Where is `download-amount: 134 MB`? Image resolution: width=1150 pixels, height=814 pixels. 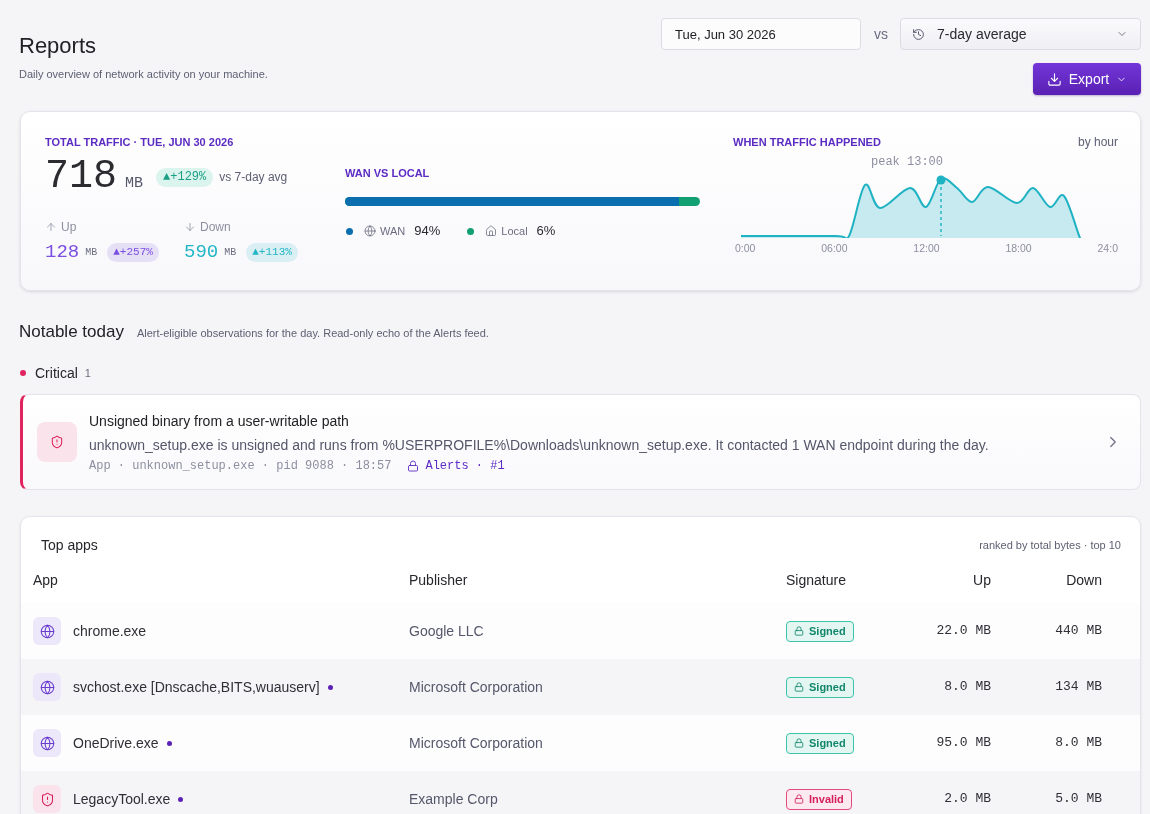 download-amount: 134 MB is located at coordinates (1078, 687).